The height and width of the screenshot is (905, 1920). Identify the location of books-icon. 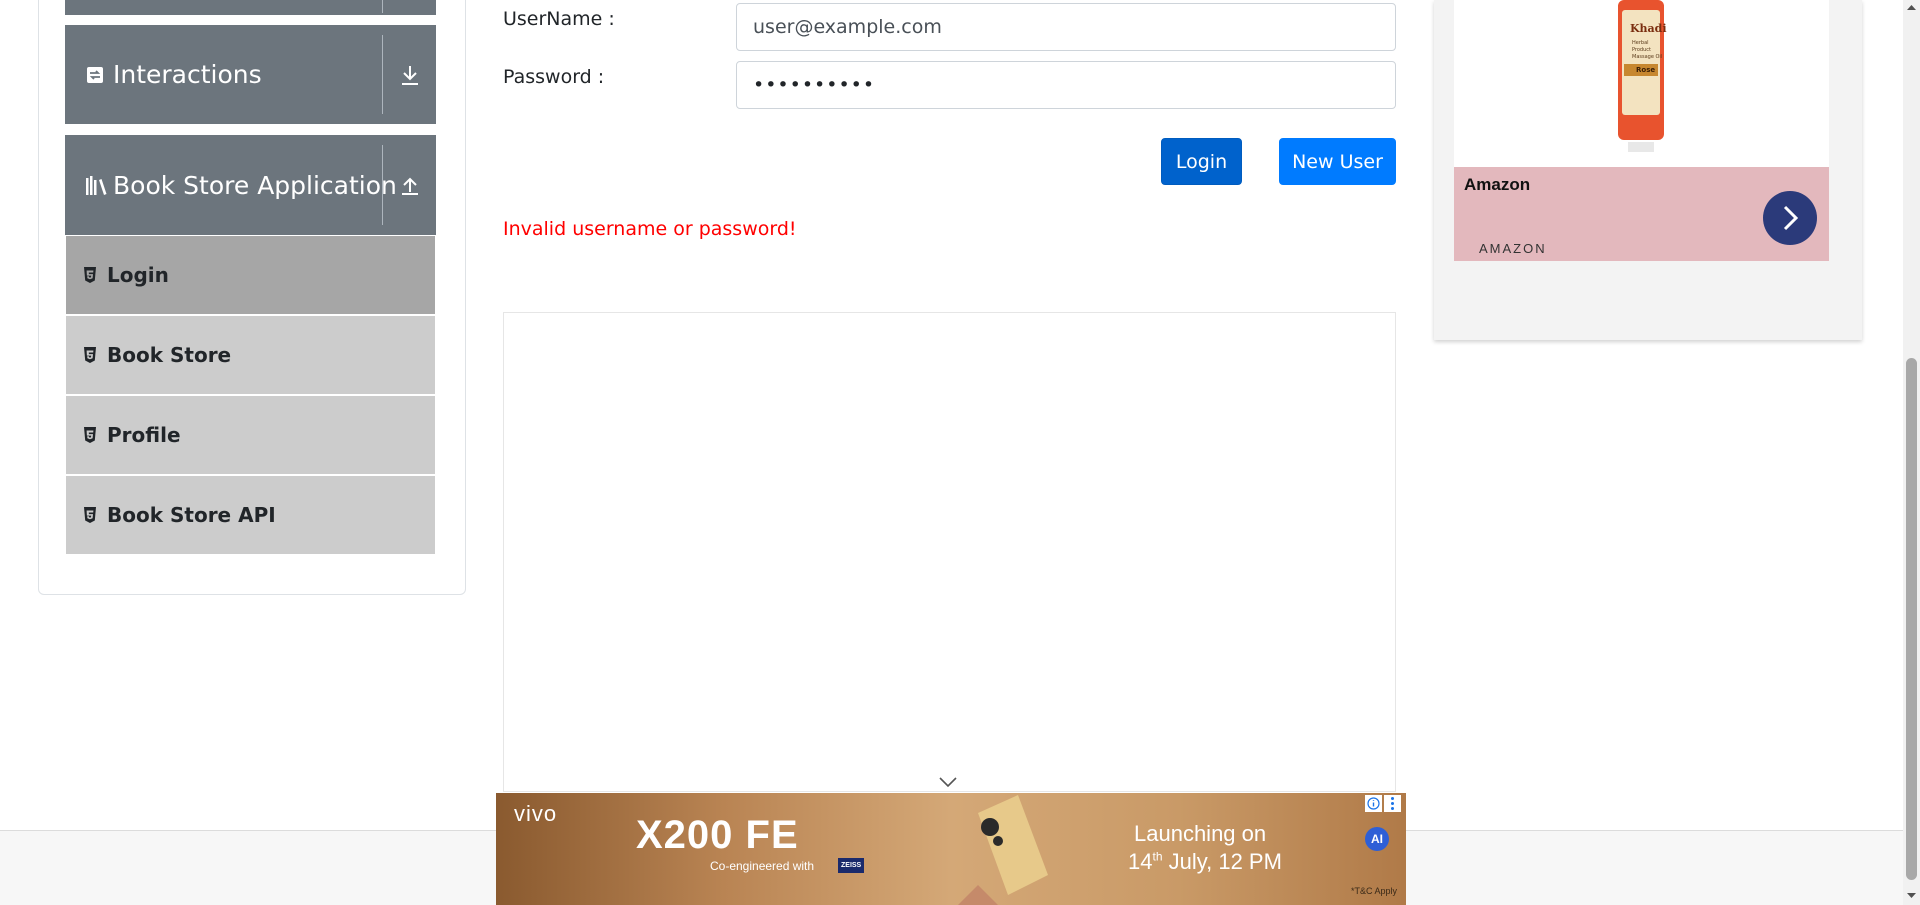
(97, 185).